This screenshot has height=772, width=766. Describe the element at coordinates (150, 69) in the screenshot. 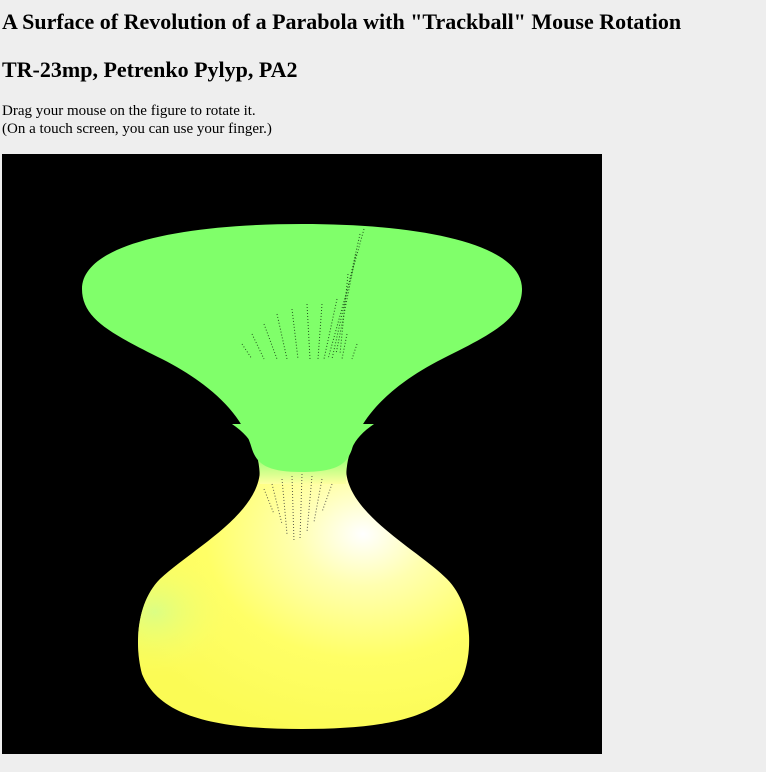

I see `page-subtitle: TR-23mp, Petrenko Pylyp, PA2` at that location.